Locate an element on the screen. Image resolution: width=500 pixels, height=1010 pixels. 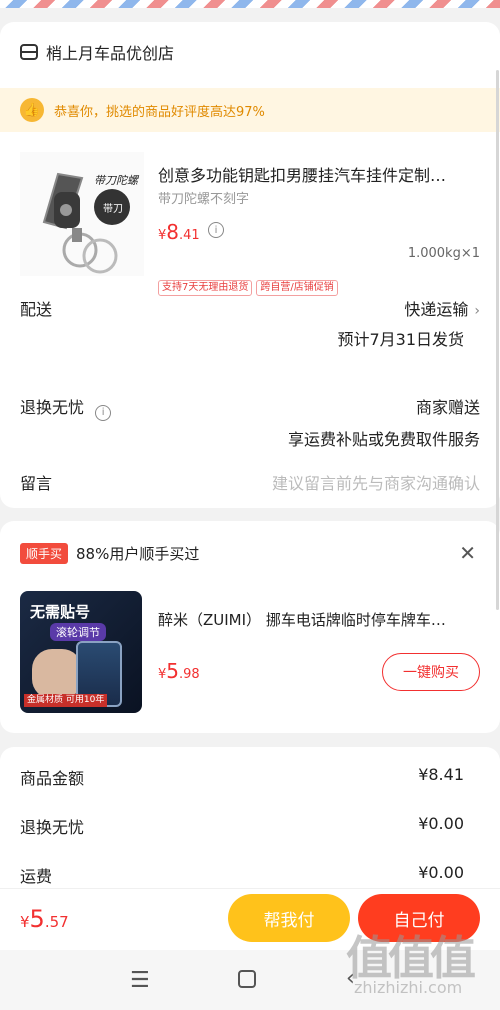
addon-product-image: 无需贴号 滚轮调节 金属材质 可用10年 is located at coordinates (81, 652).